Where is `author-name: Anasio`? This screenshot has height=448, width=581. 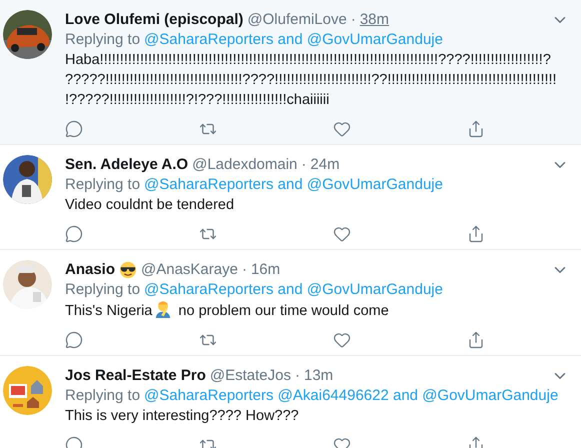 author-name: Anasio is located at coordinates (90, 270).